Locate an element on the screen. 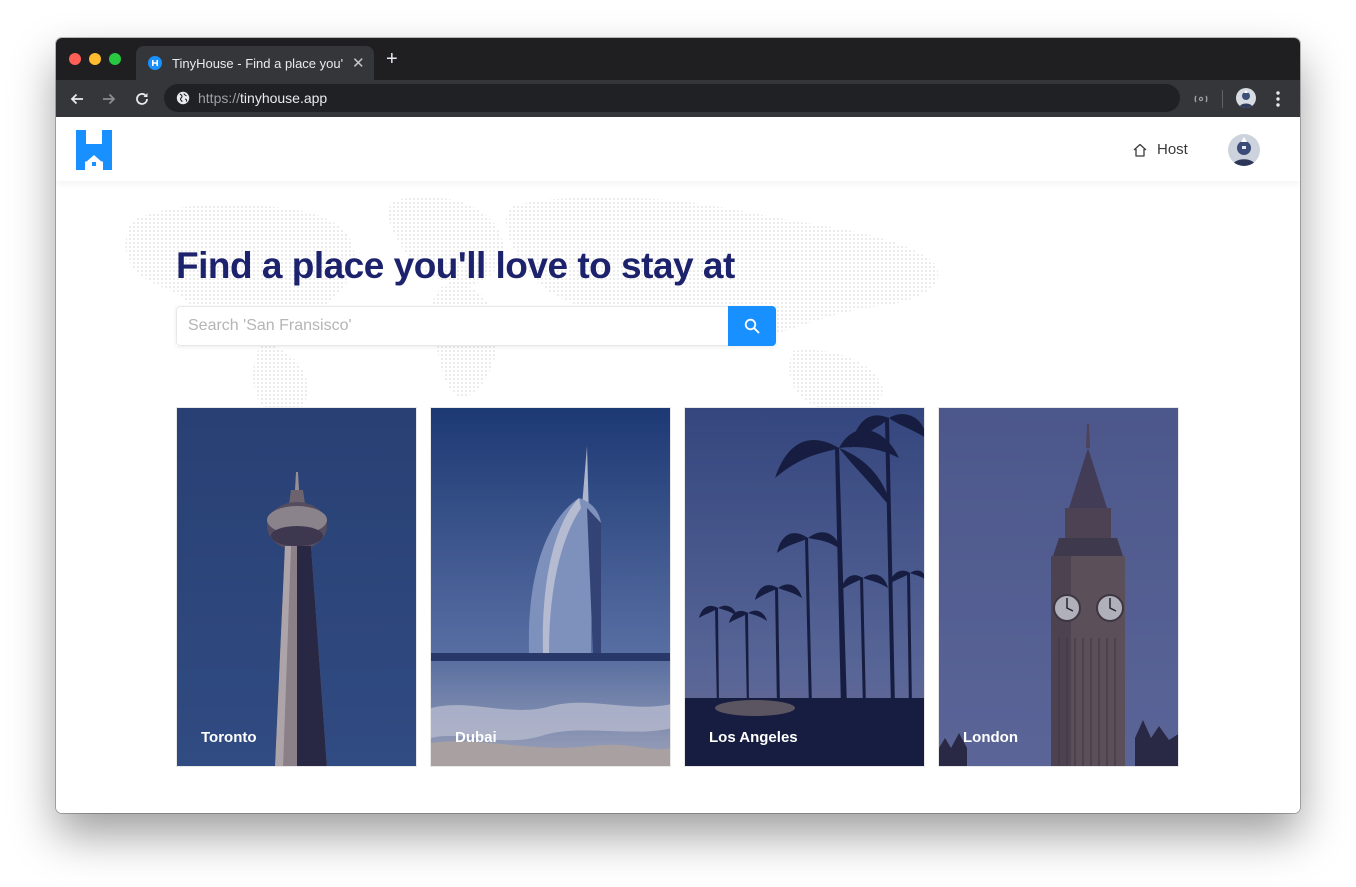 The image size is (1356, 887). search-icon is located at coordinates (752, 326).